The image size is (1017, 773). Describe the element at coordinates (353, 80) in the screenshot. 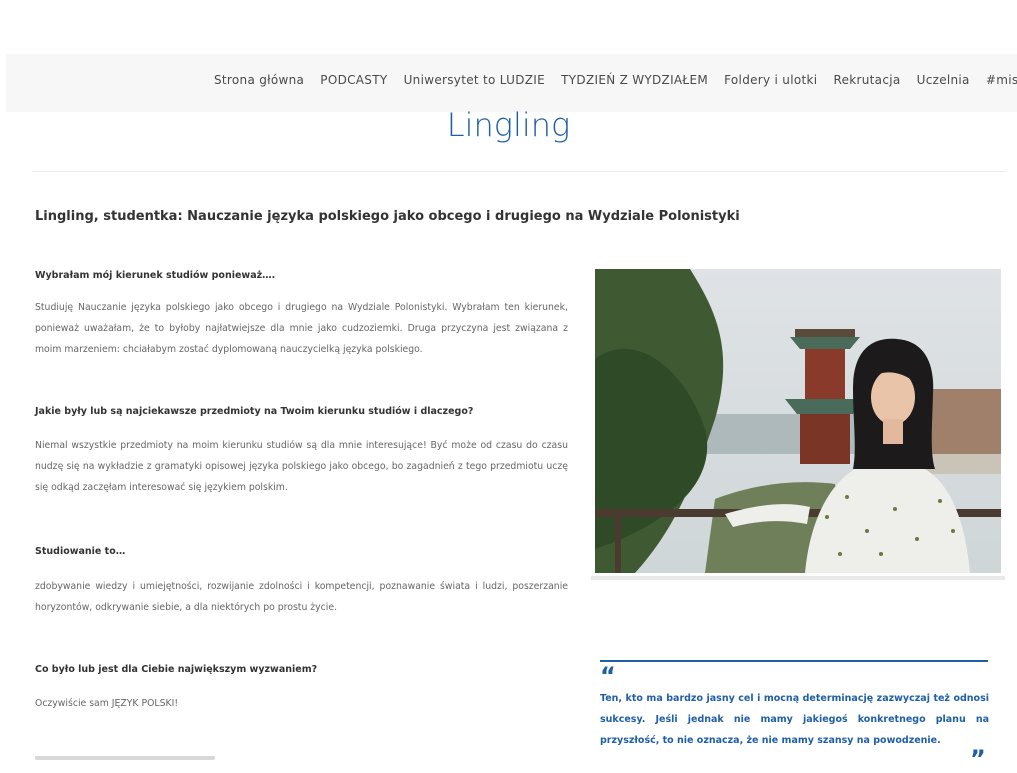

I see `nav-item-podcasts: PODCASTY` at that location.